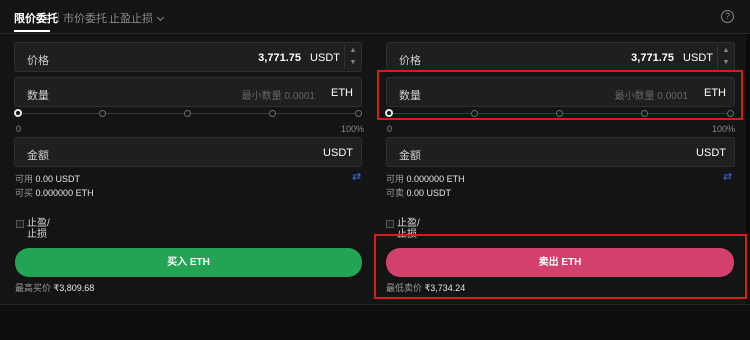 The image size is (750, 340). I want to click on buy-quantity-label: 数量, so click(38, 96).